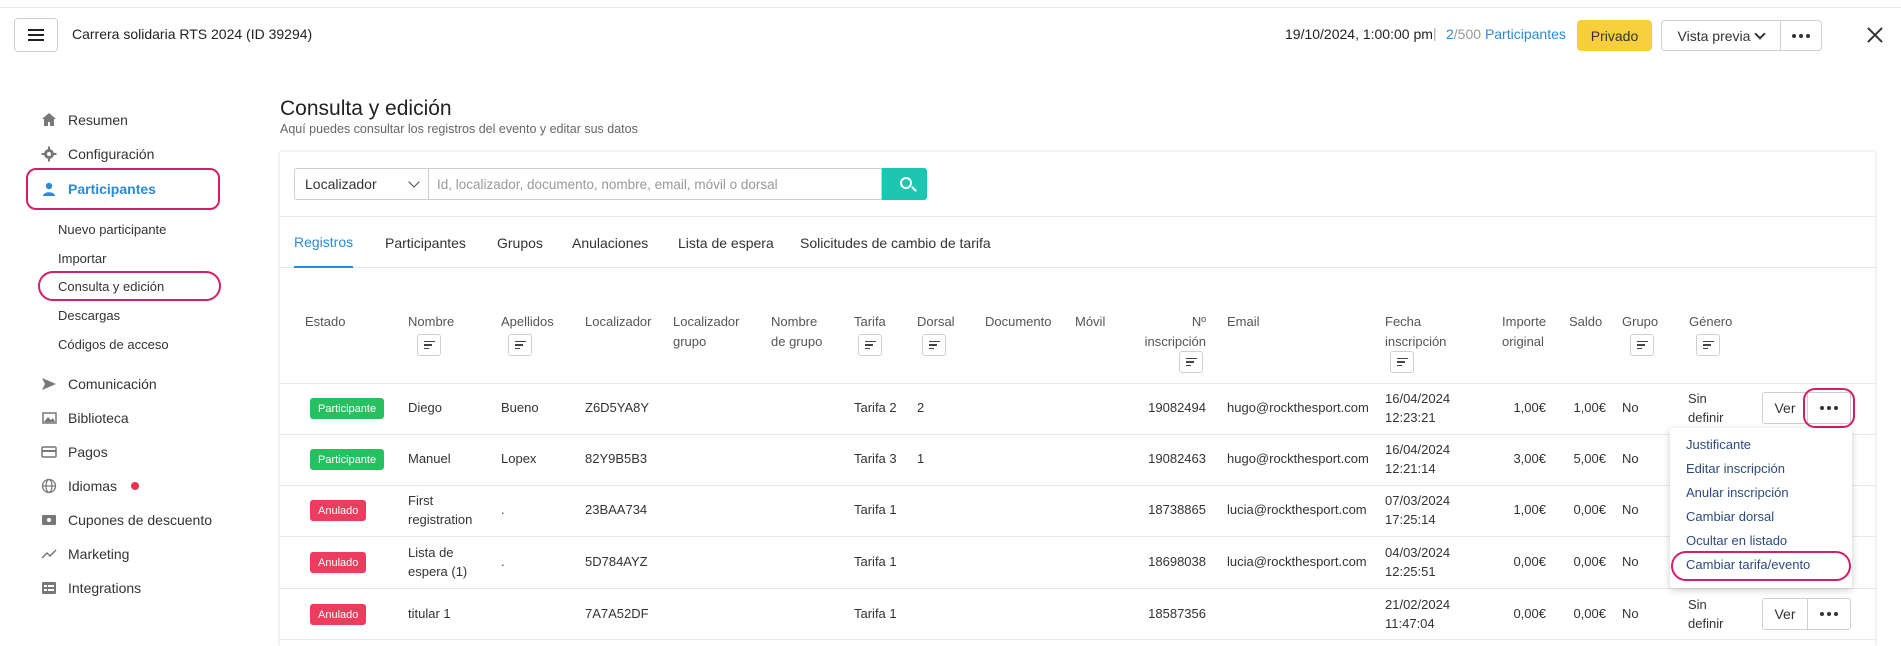 The height and width of the screenshot is (646, 1901). I want to click on sort-grupo-button, so click(1642, 345).